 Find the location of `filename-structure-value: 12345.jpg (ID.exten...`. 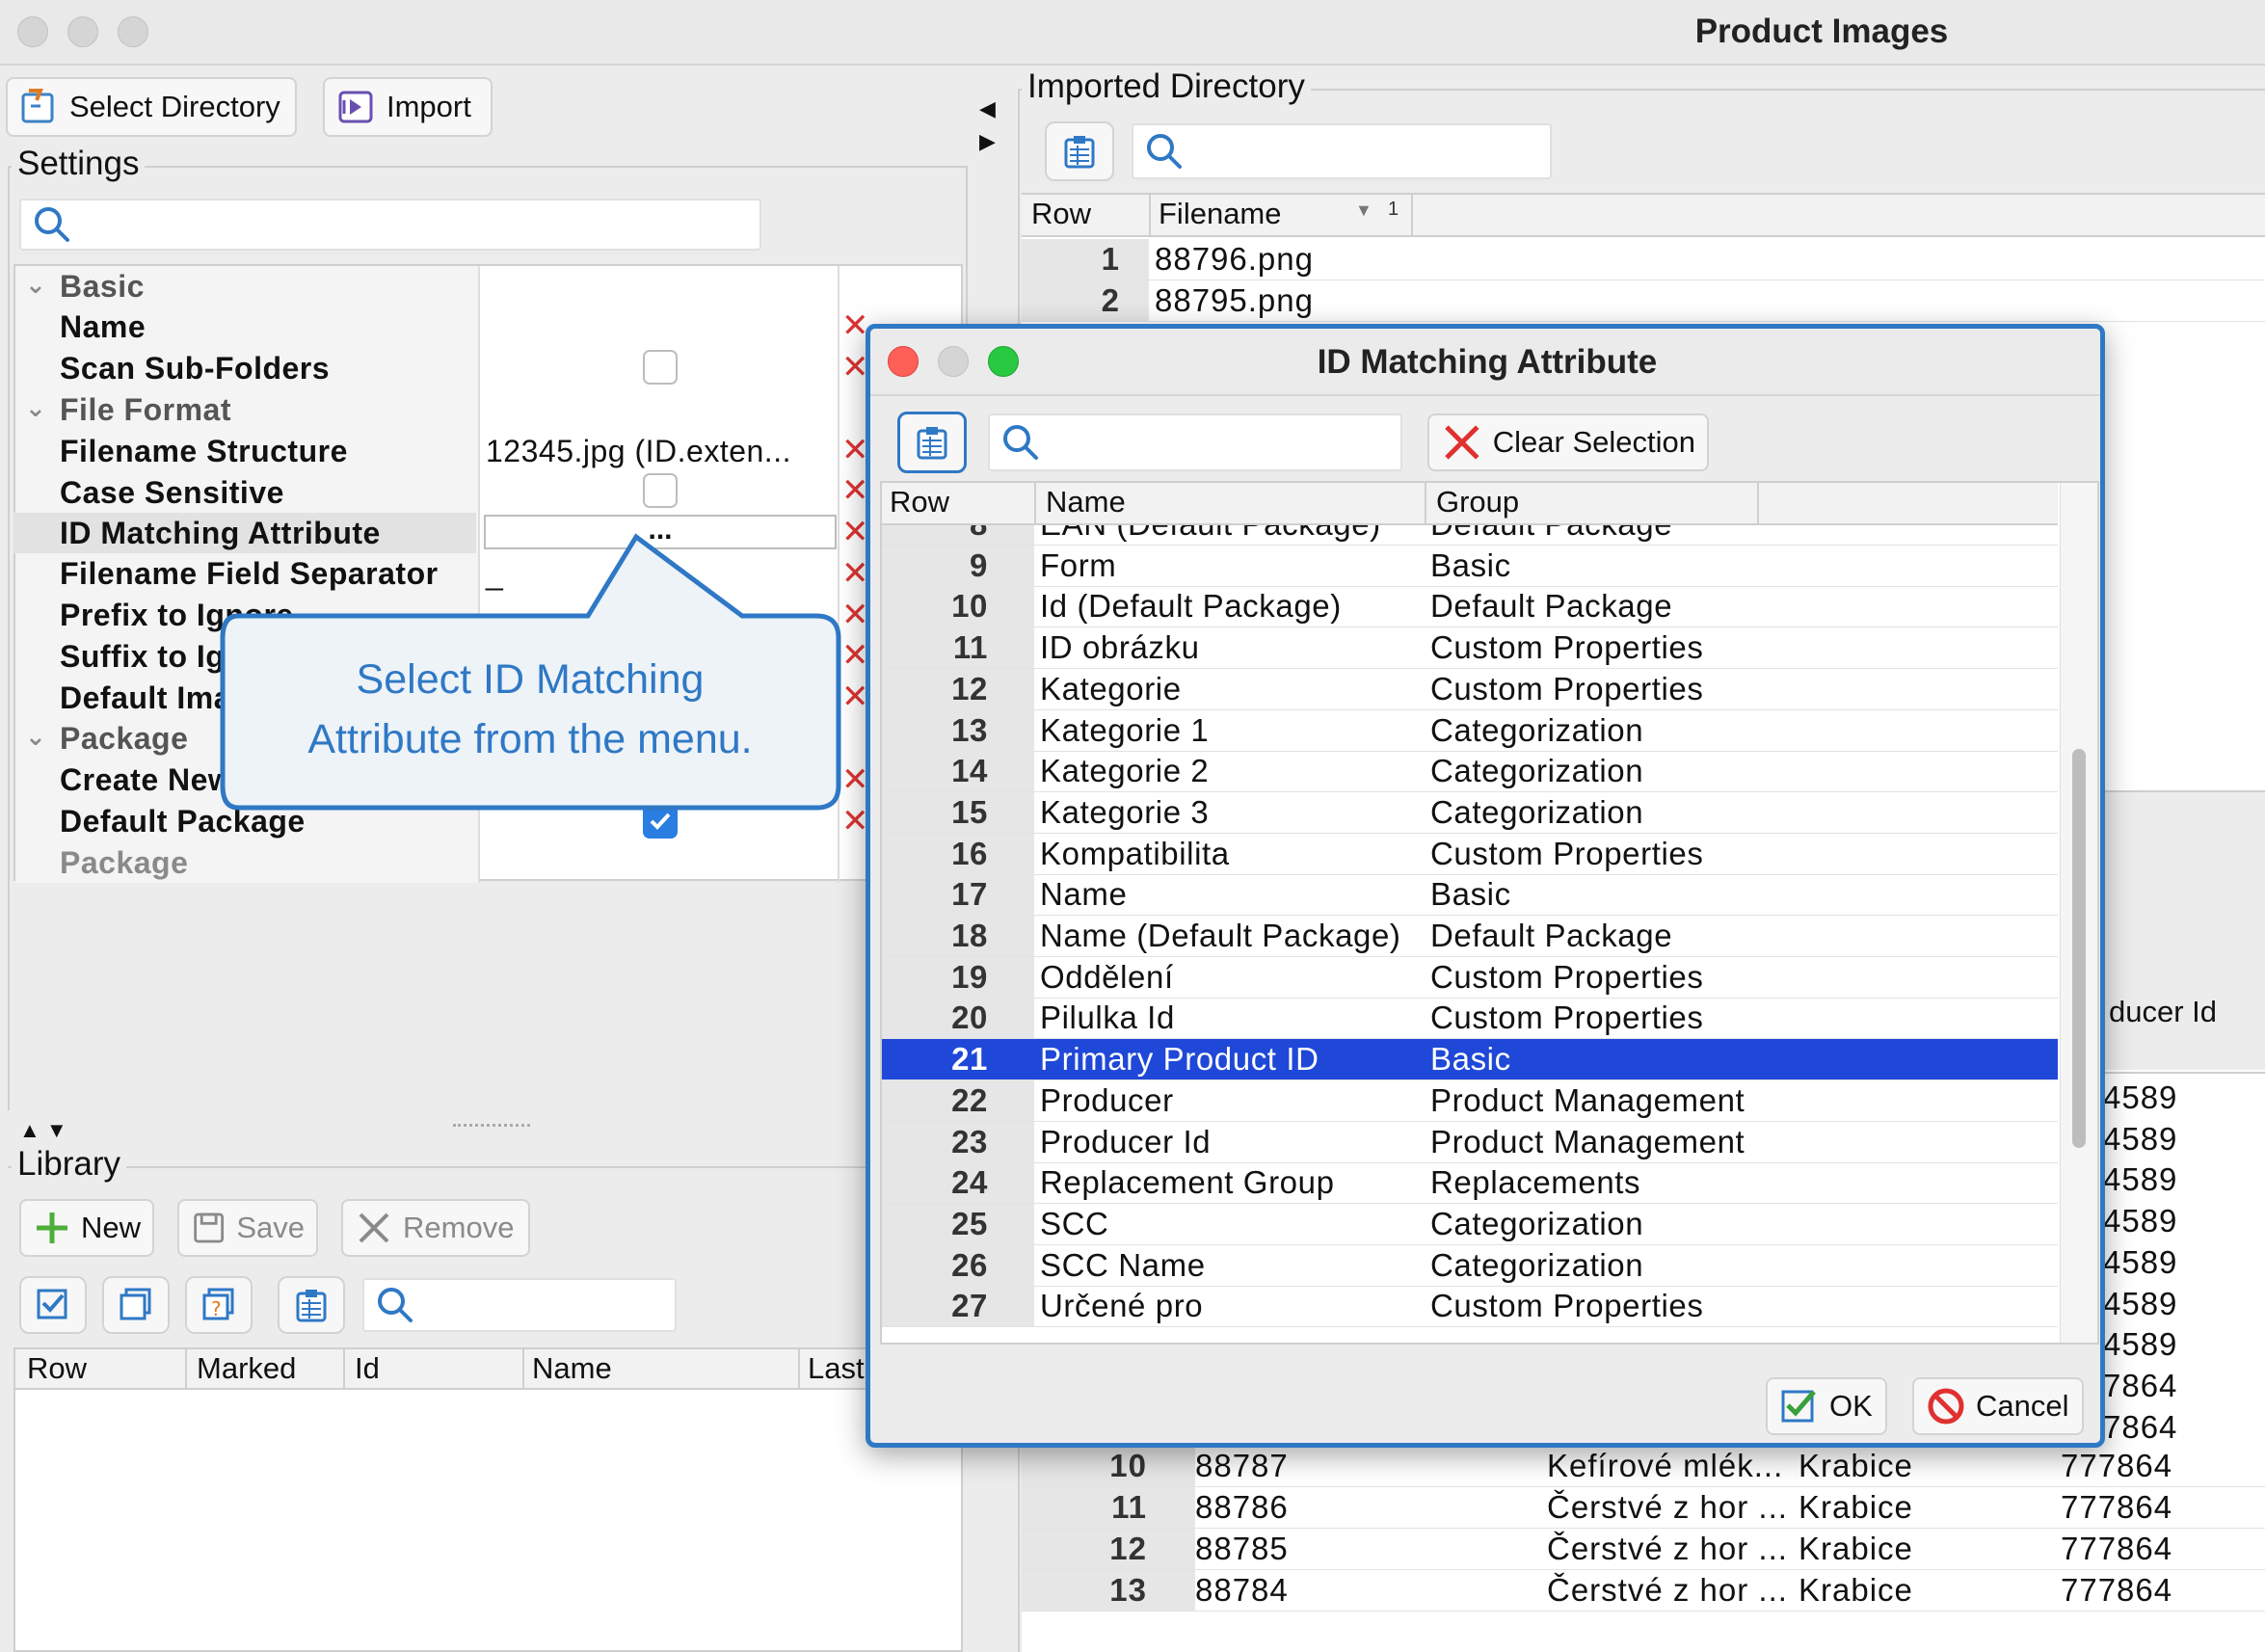

filename-structure-value: 12345.jpg (ID.exten... is located at coordinates (638, 451).